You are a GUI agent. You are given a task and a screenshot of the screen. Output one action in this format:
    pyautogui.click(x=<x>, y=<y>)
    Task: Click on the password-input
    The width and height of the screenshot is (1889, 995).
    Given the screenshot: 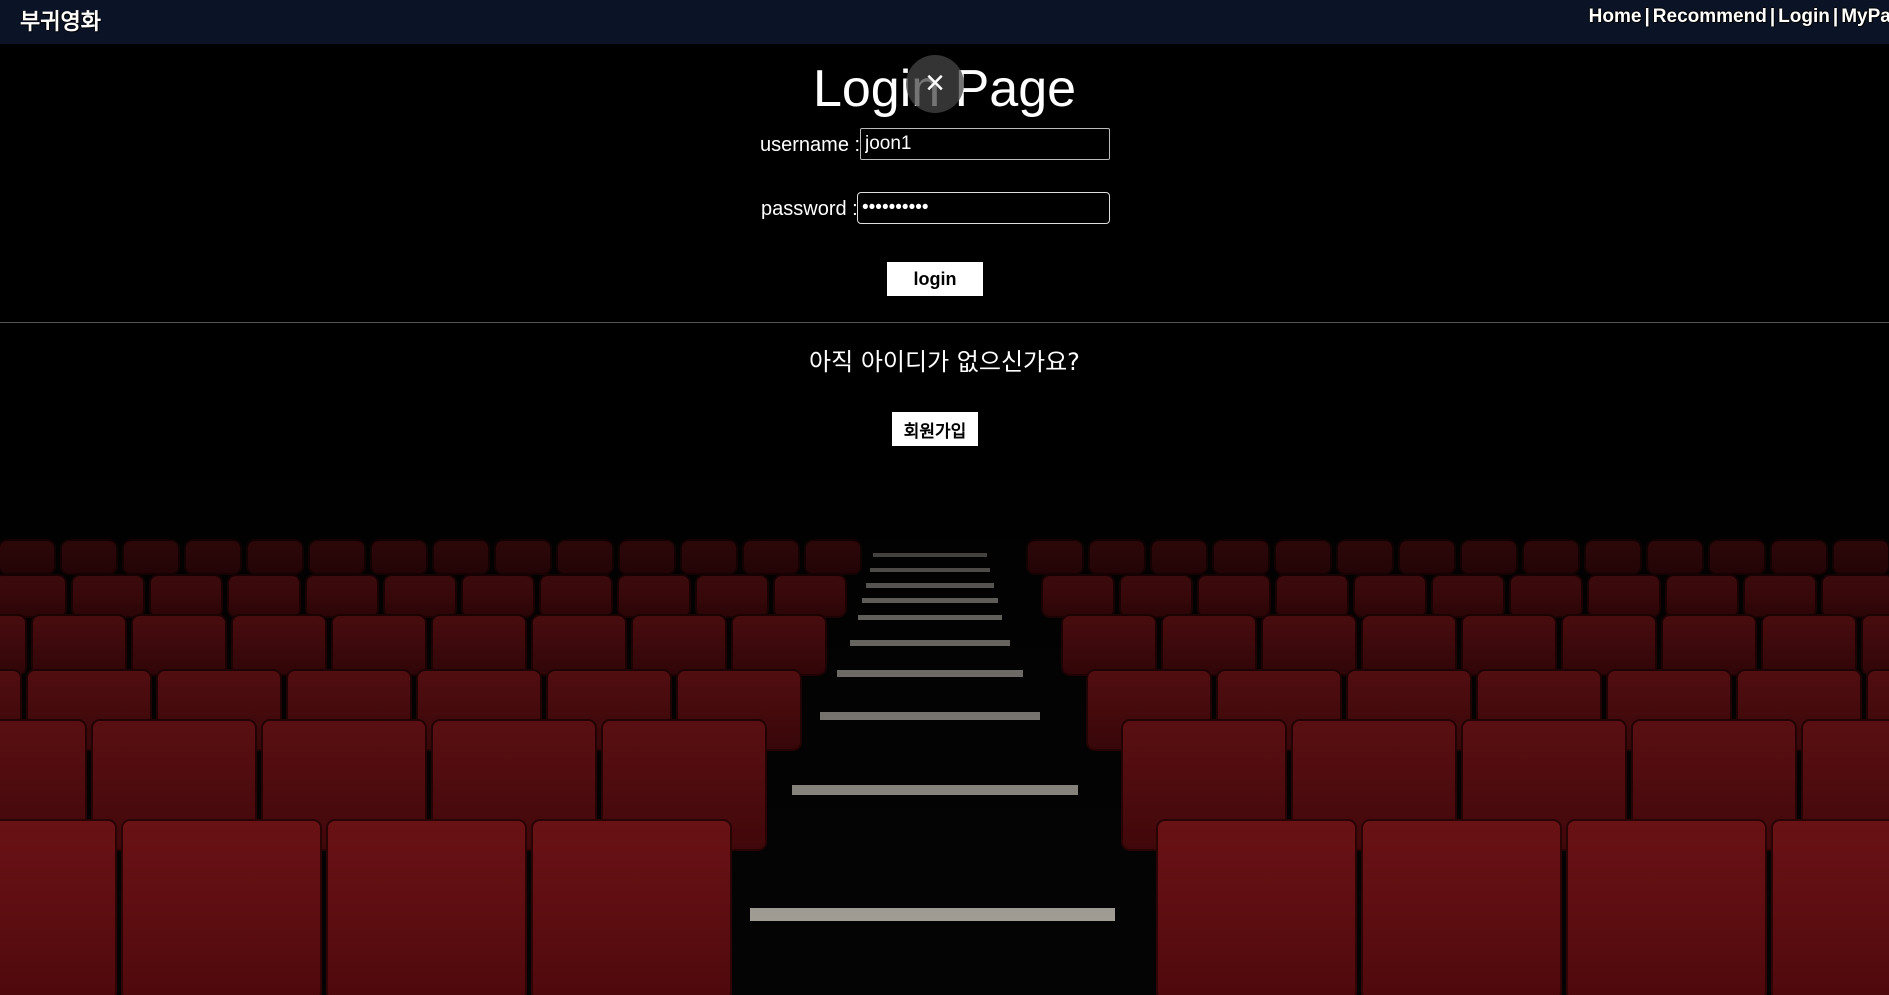 What is the action you would take?
    pyautogui.click(x=983, y=208)
    